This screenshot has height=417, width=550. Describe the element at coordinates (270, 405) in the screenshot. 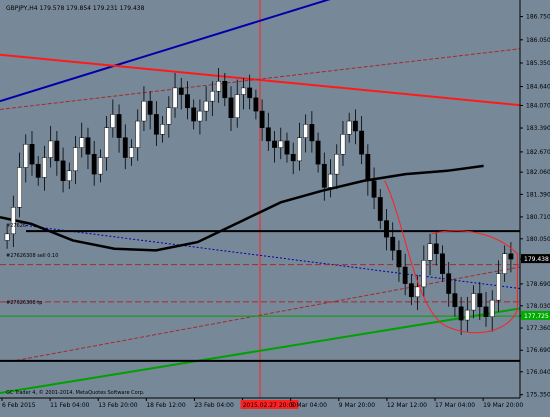

I see `time-tick-label: 2015.02.27 20:00` at that location.